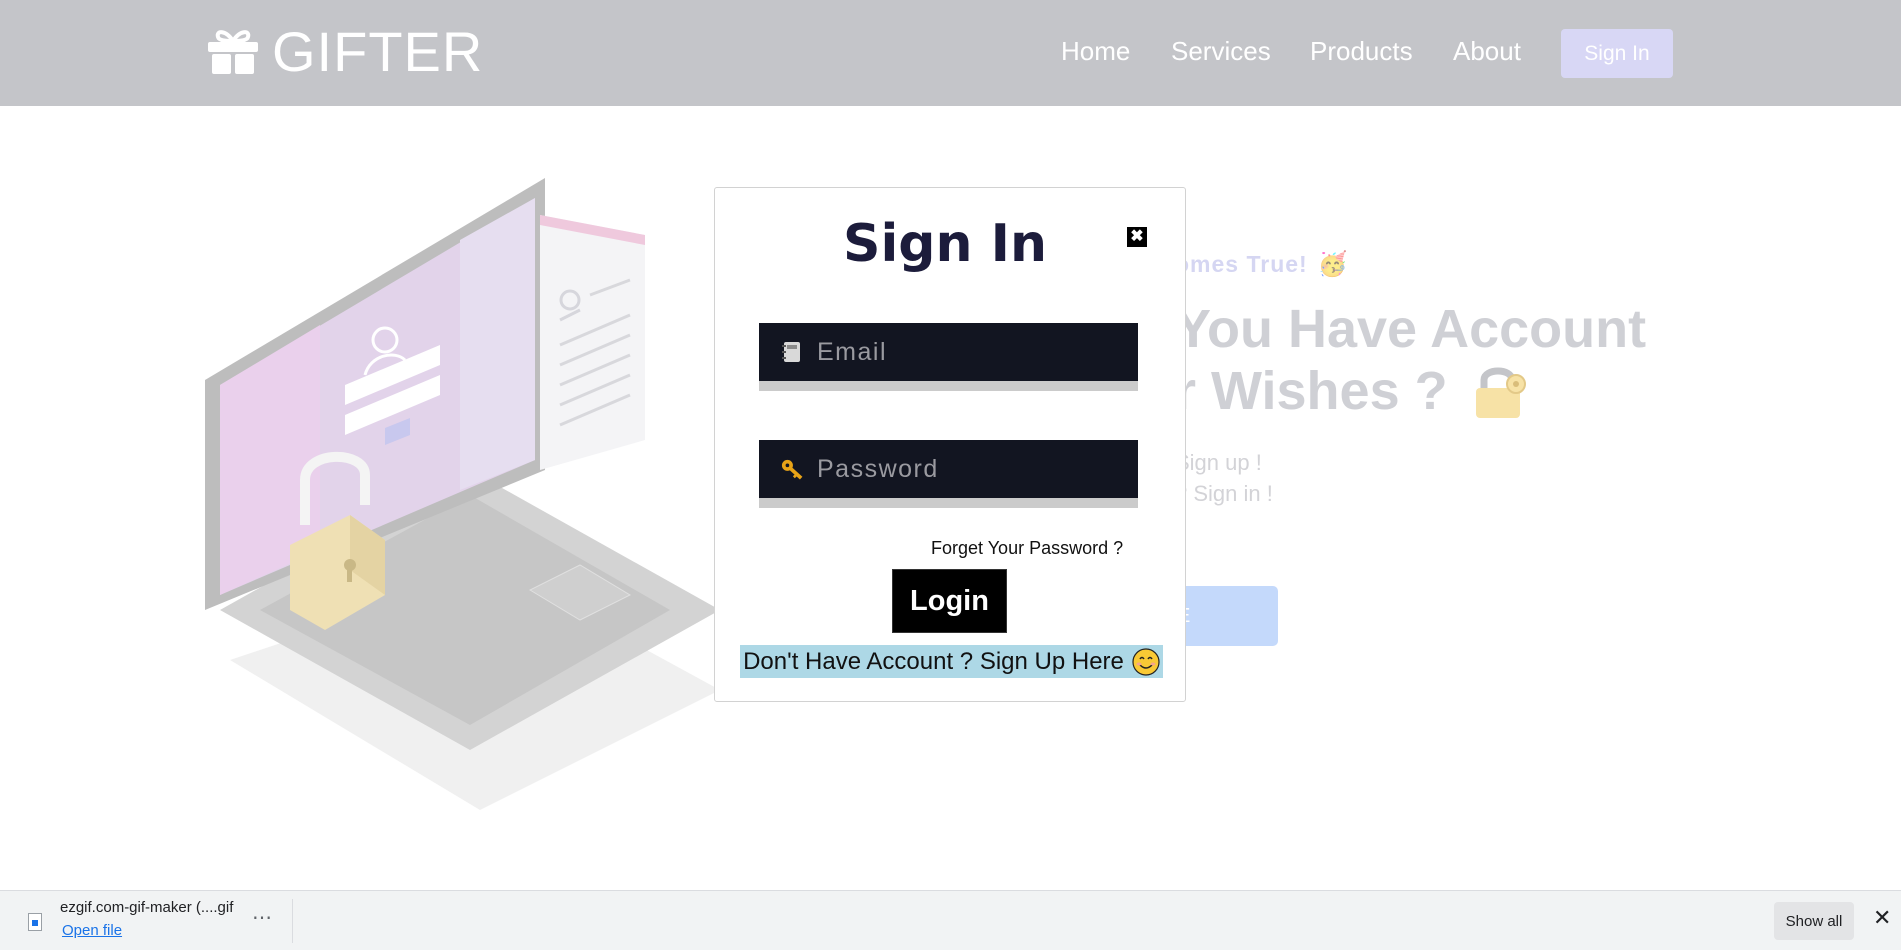 This screenshot has width=1901, height=950. I want to click on close-icon: ✕, so click(1882, 918).